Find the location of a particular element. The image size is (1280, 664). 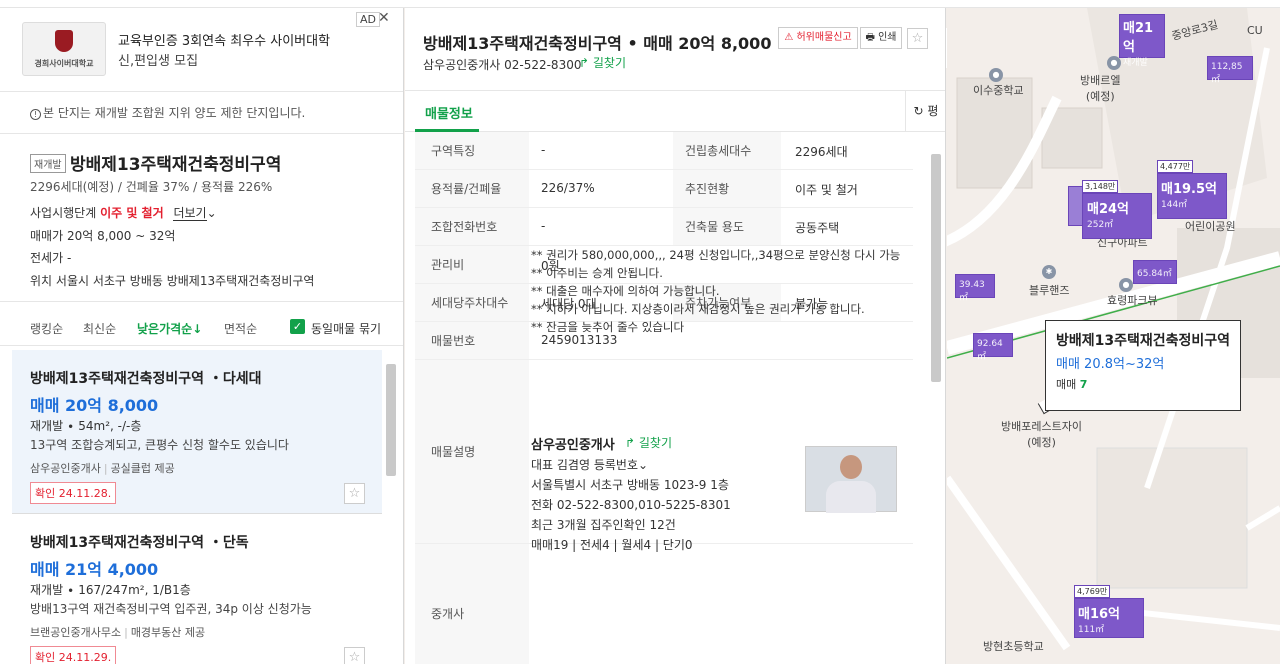

same-listing-label: 동일매물 묶기 is located at coordinates (346, 328).